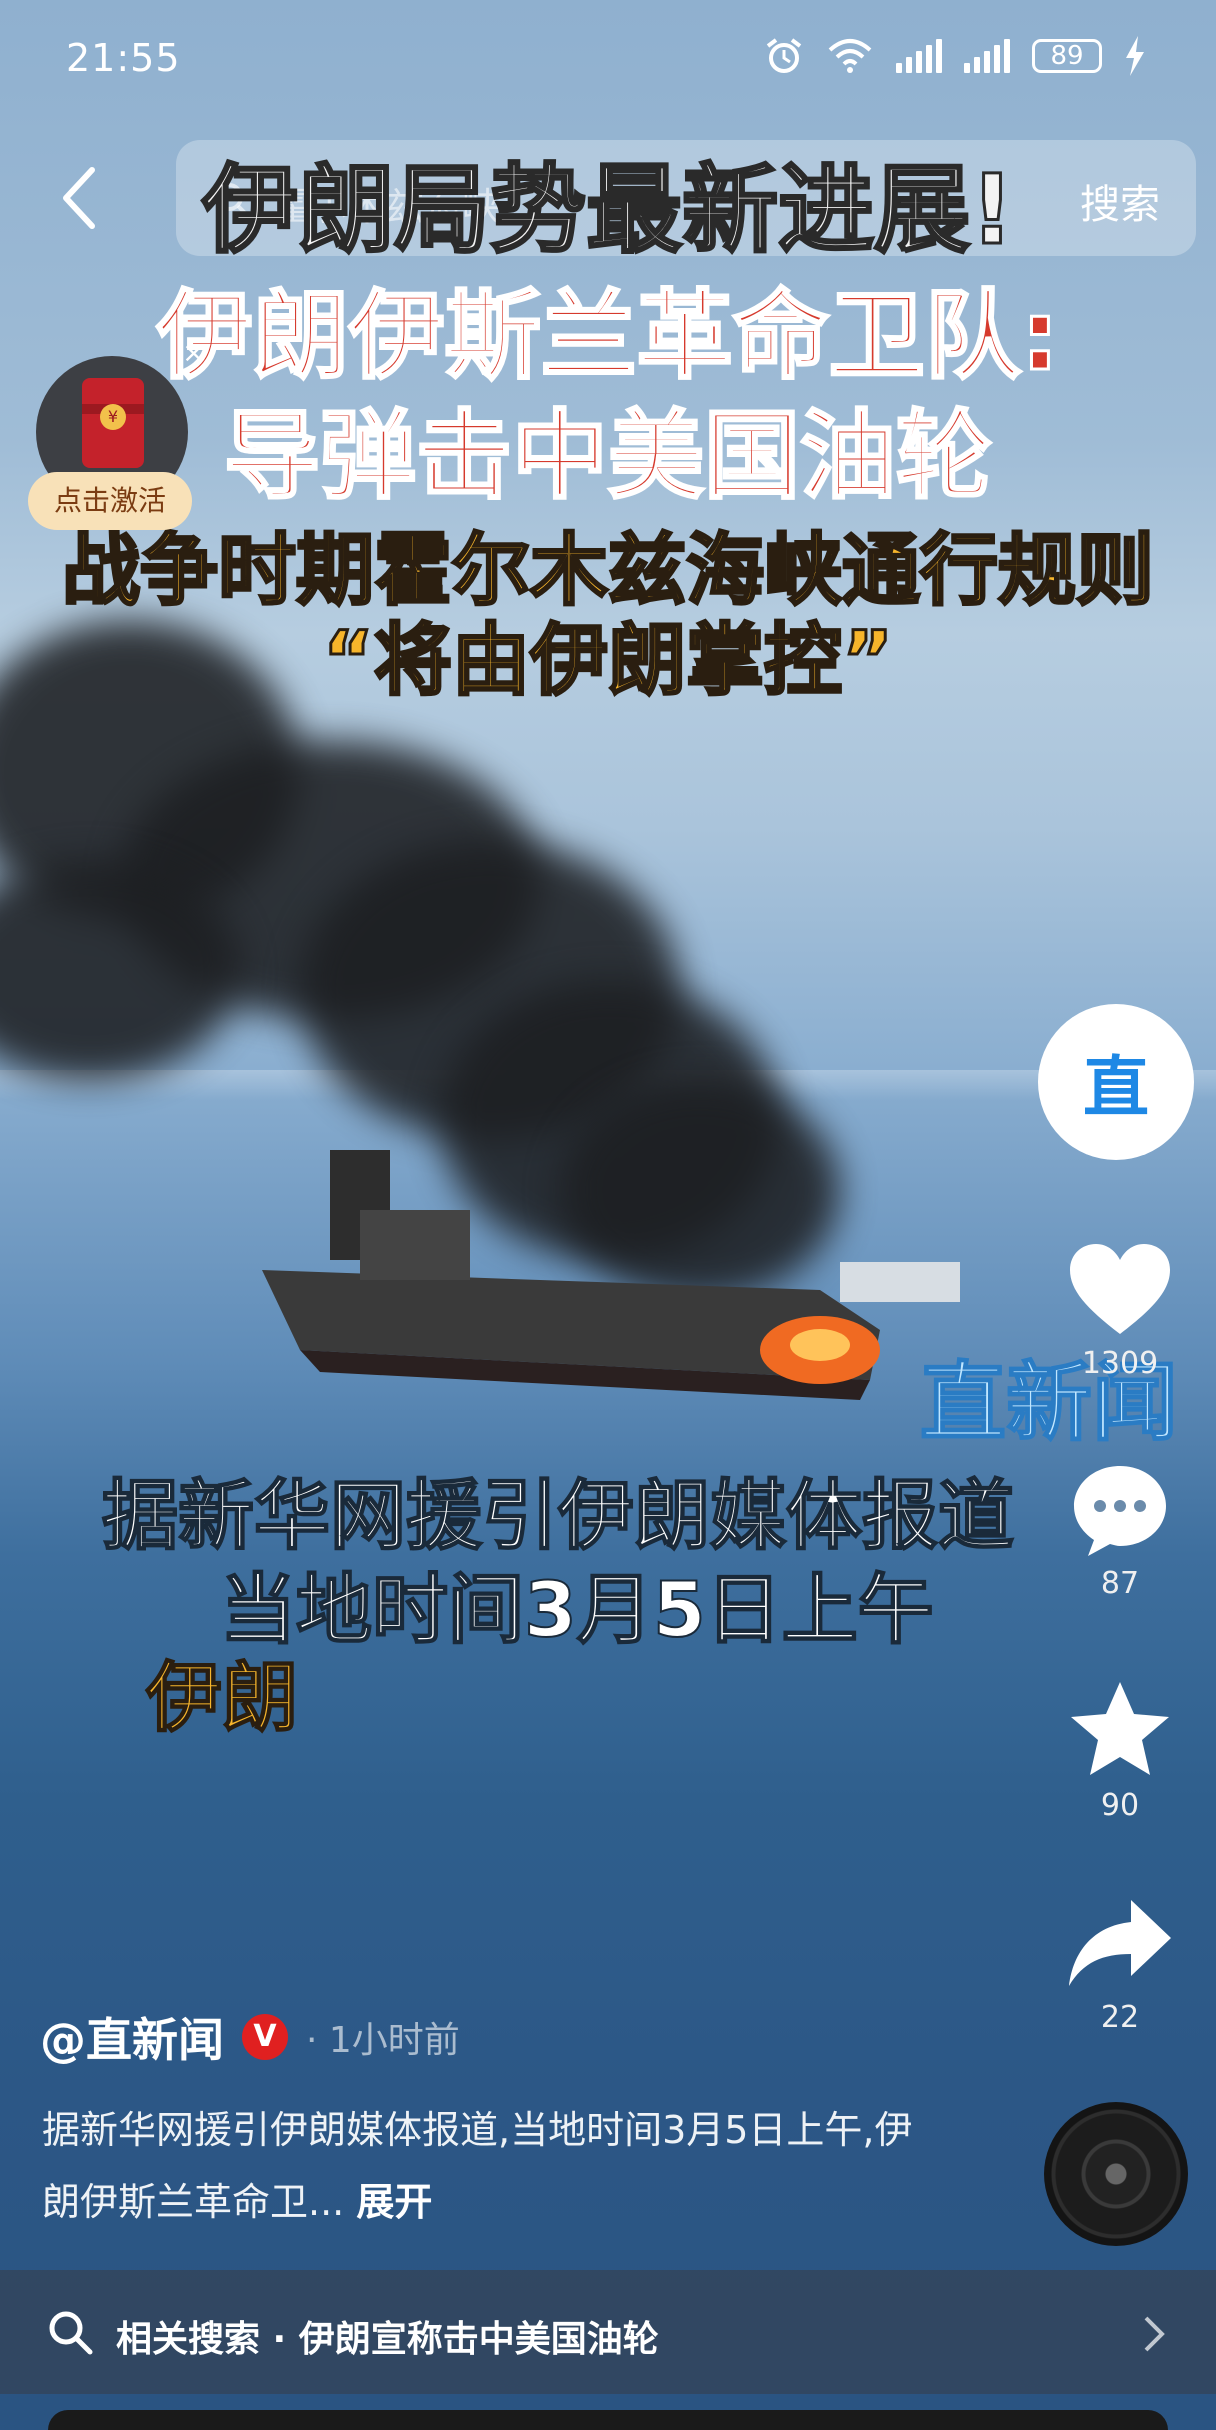  What do you see at coordinates (577, 1609) in the screenshot?
I see `subtitle-line: 当地时间3月5日上午` at bounding box center [577, 1609].